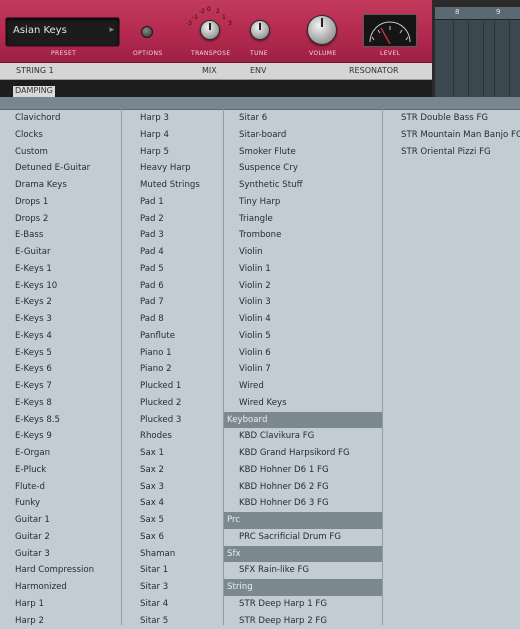  I want to click on tab-mix: MIX, so click(209, 70).